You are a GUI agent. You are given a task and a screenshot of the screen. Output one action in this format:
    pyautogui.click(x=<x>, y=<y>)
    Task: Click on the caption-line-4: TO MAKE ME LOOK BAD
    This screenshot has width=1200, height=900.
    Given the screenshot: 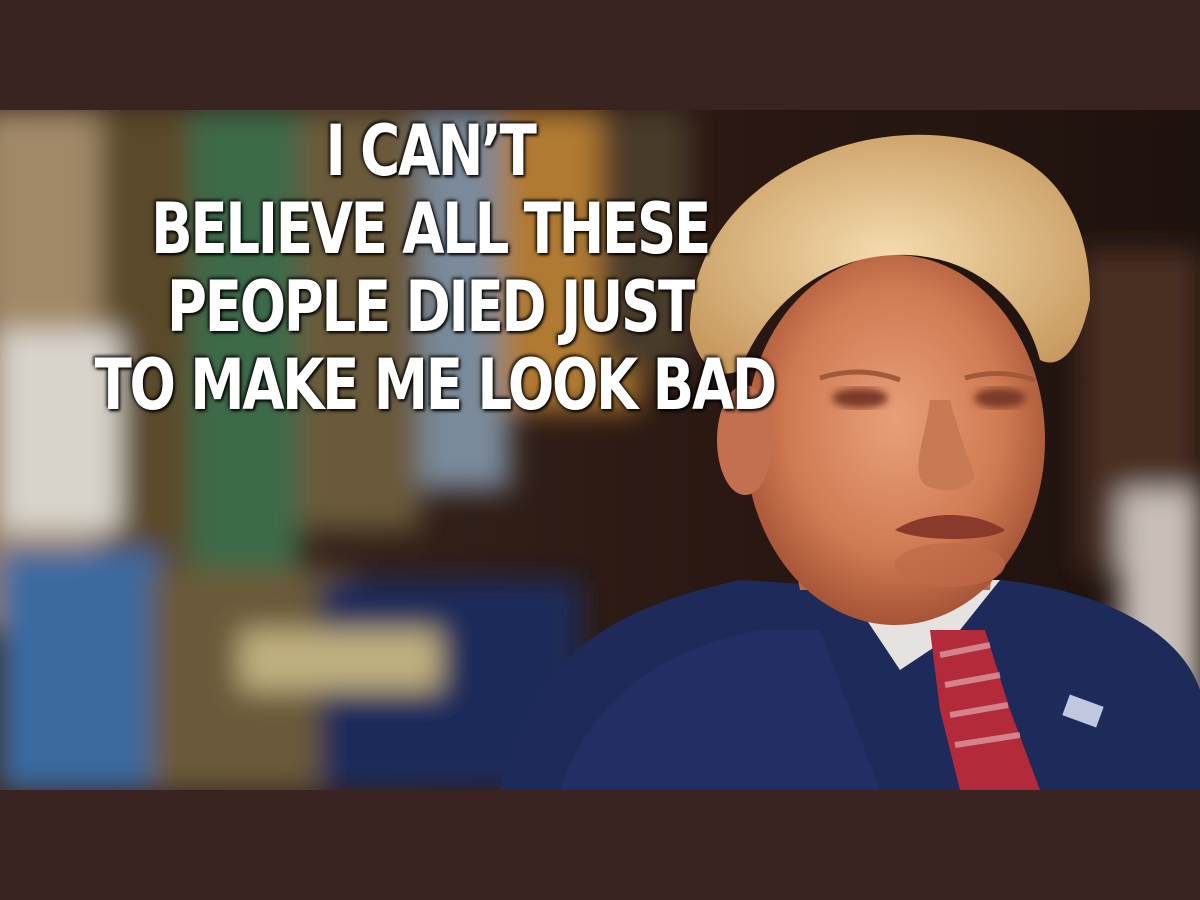 What is the action you would take?
    pyautogui.click(x=436, y=385)
    